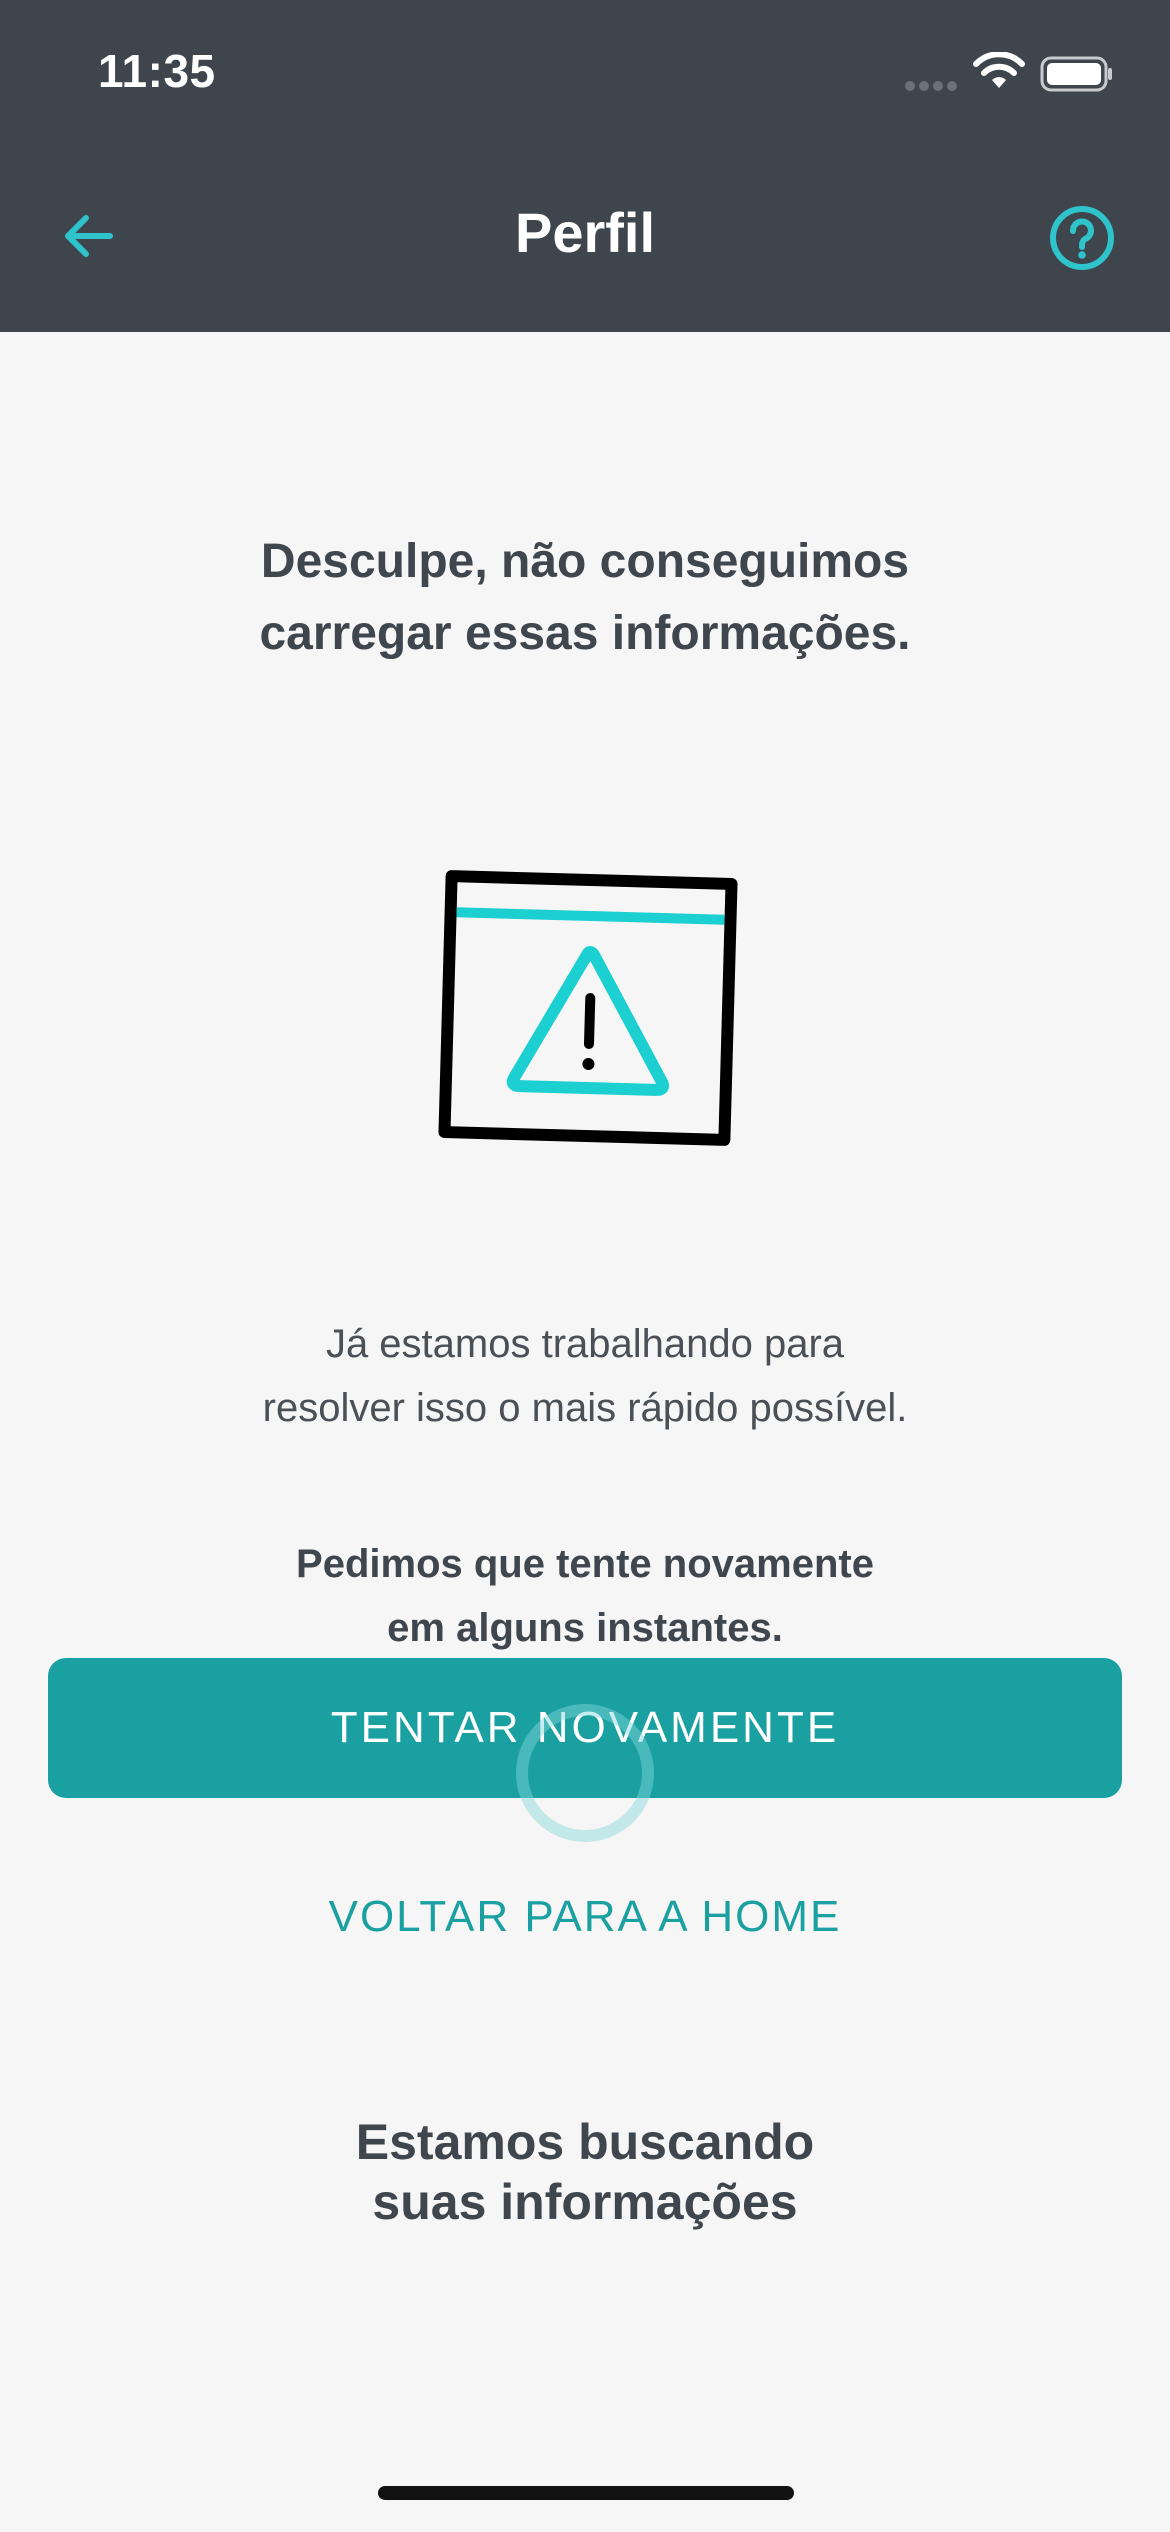 The image size is (1170, 2532). I want to click on question-circle-icon, so click(1082, 238).